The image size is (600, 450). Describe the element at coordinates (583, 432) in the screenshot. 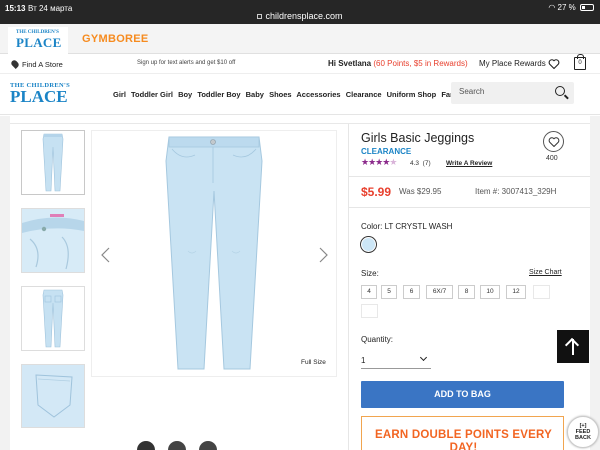

I see `feedback-button: [+] FEED BACK` at that location.